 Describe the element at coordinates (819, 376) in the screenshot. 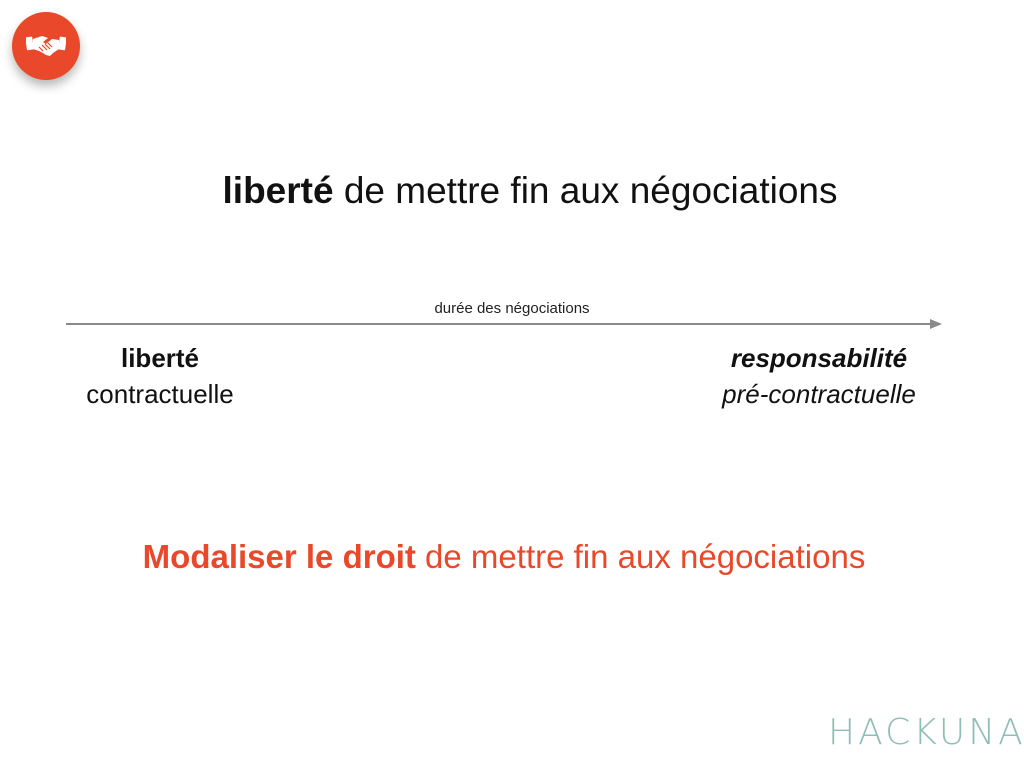

I see `timeline-end-label: responsabilité pré-contractuelle` at that location.